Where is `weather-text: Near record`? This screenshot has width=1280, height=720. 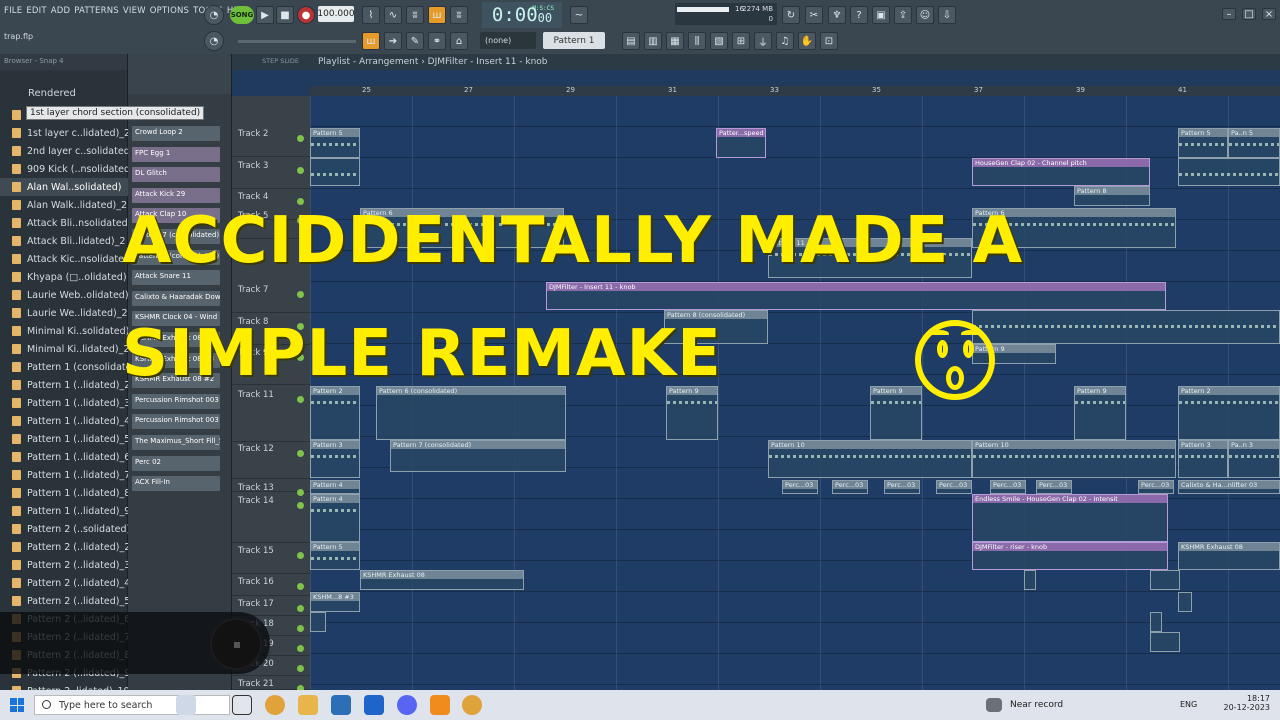
weather-text: Near record is located at coordinates (1036, 705).